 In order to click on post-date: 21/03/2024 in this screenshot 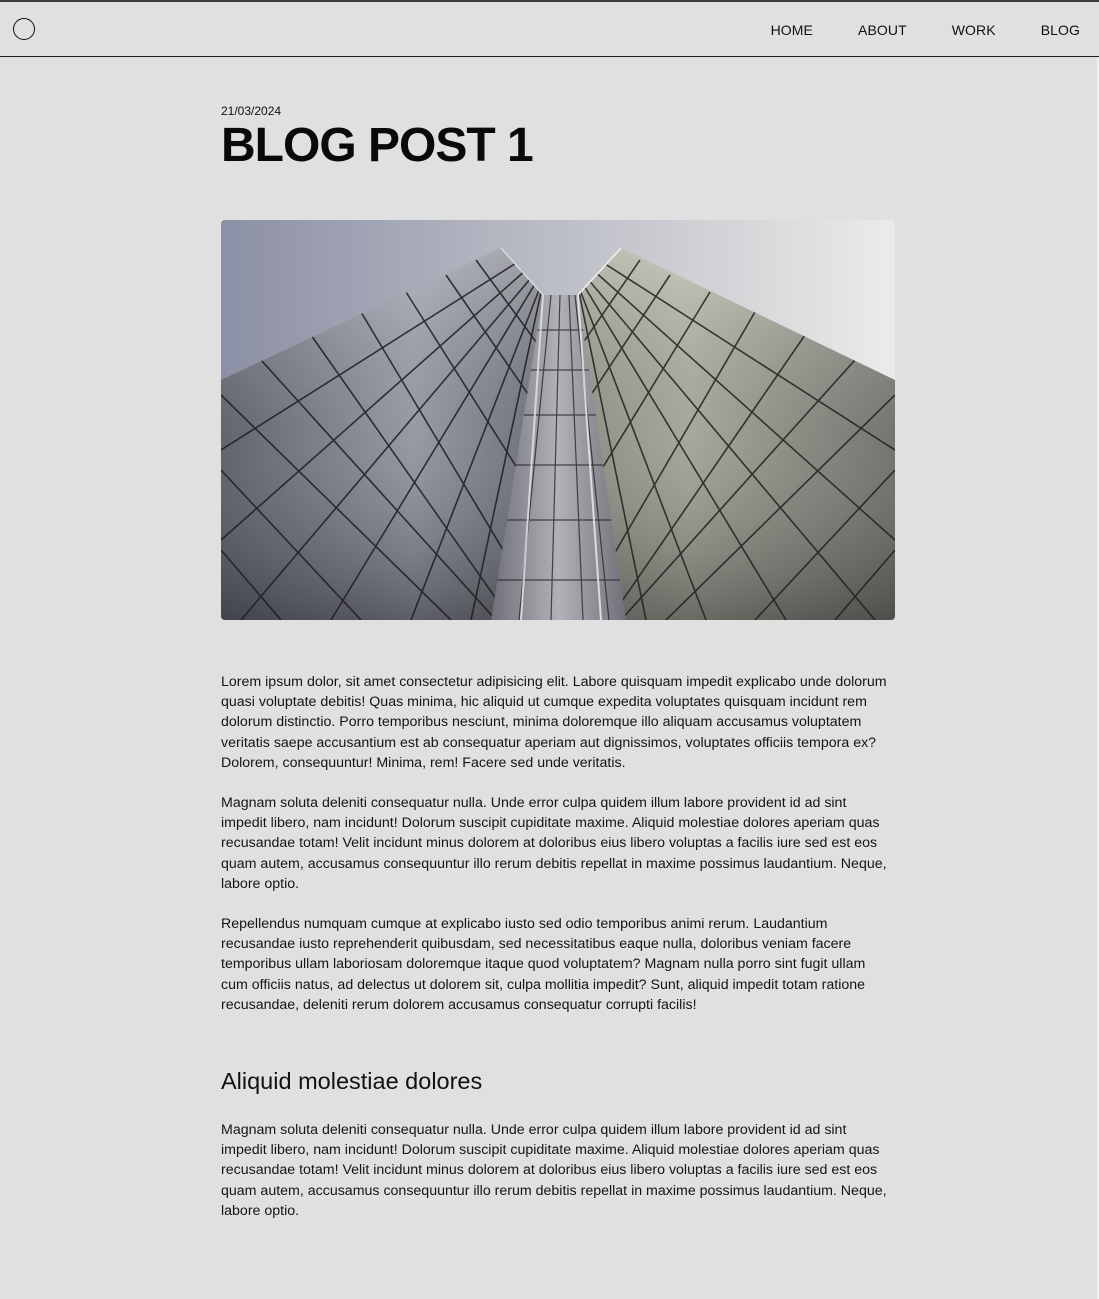, I will do `click(251, 111)`.